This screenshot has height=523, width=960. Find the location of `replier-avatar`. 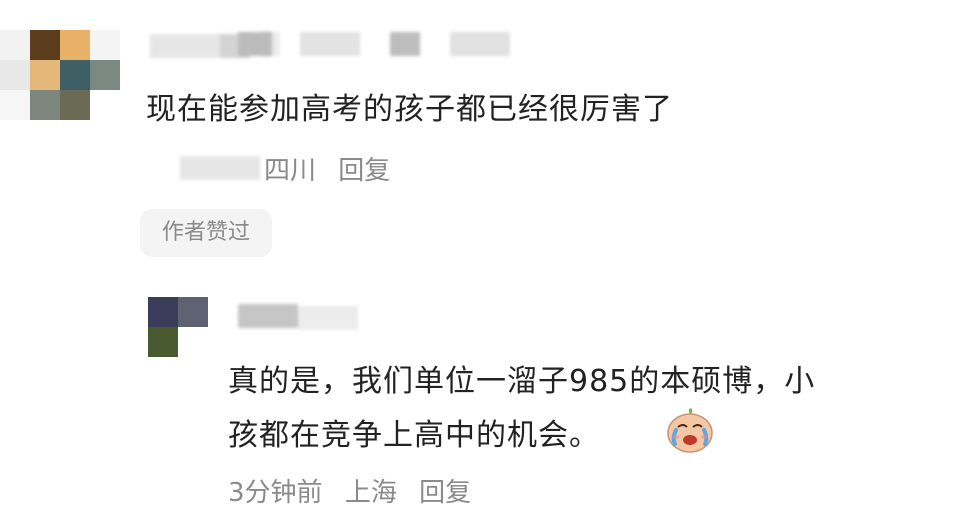

replier-avatar is located at coordinates (178, 327).